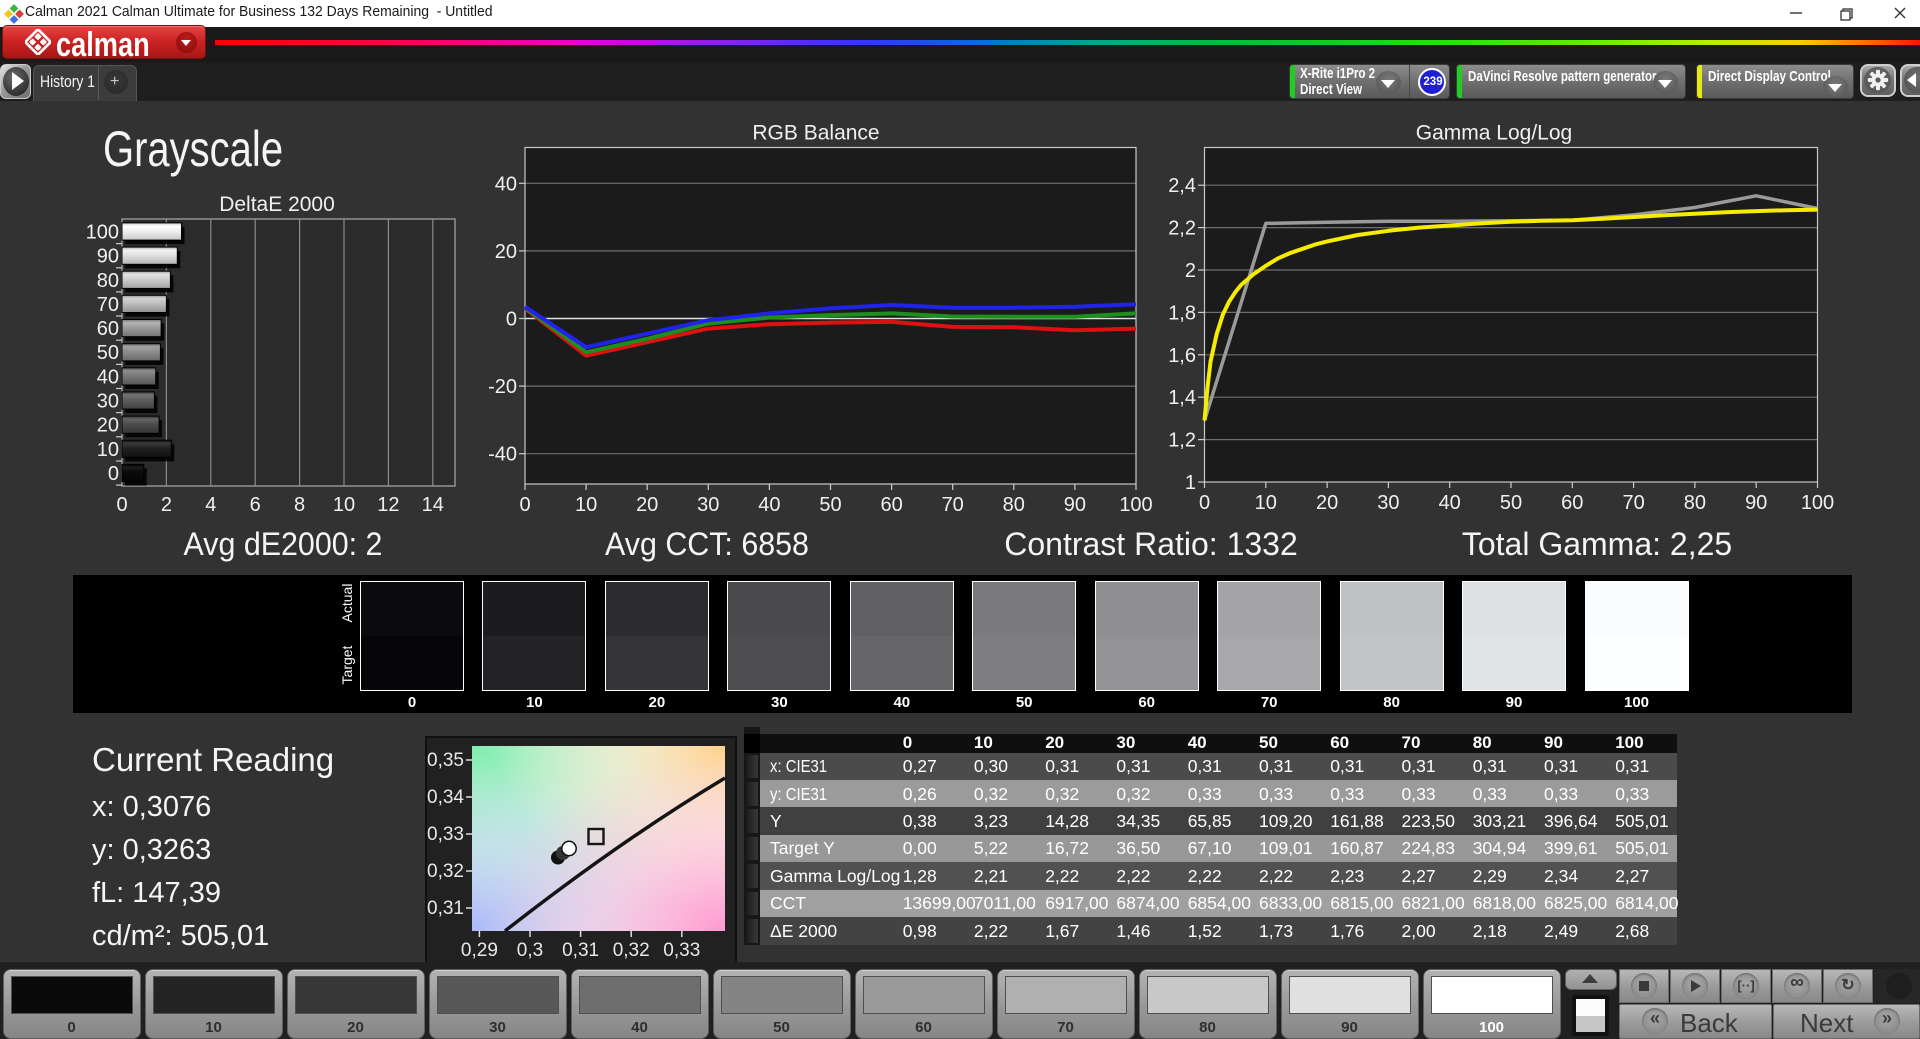 The height and width of the screenshot is (1039, 1920). Describe the element at coordinates (1182, 313) in the screenshot. I see `svg-text: 1,8` at that location.